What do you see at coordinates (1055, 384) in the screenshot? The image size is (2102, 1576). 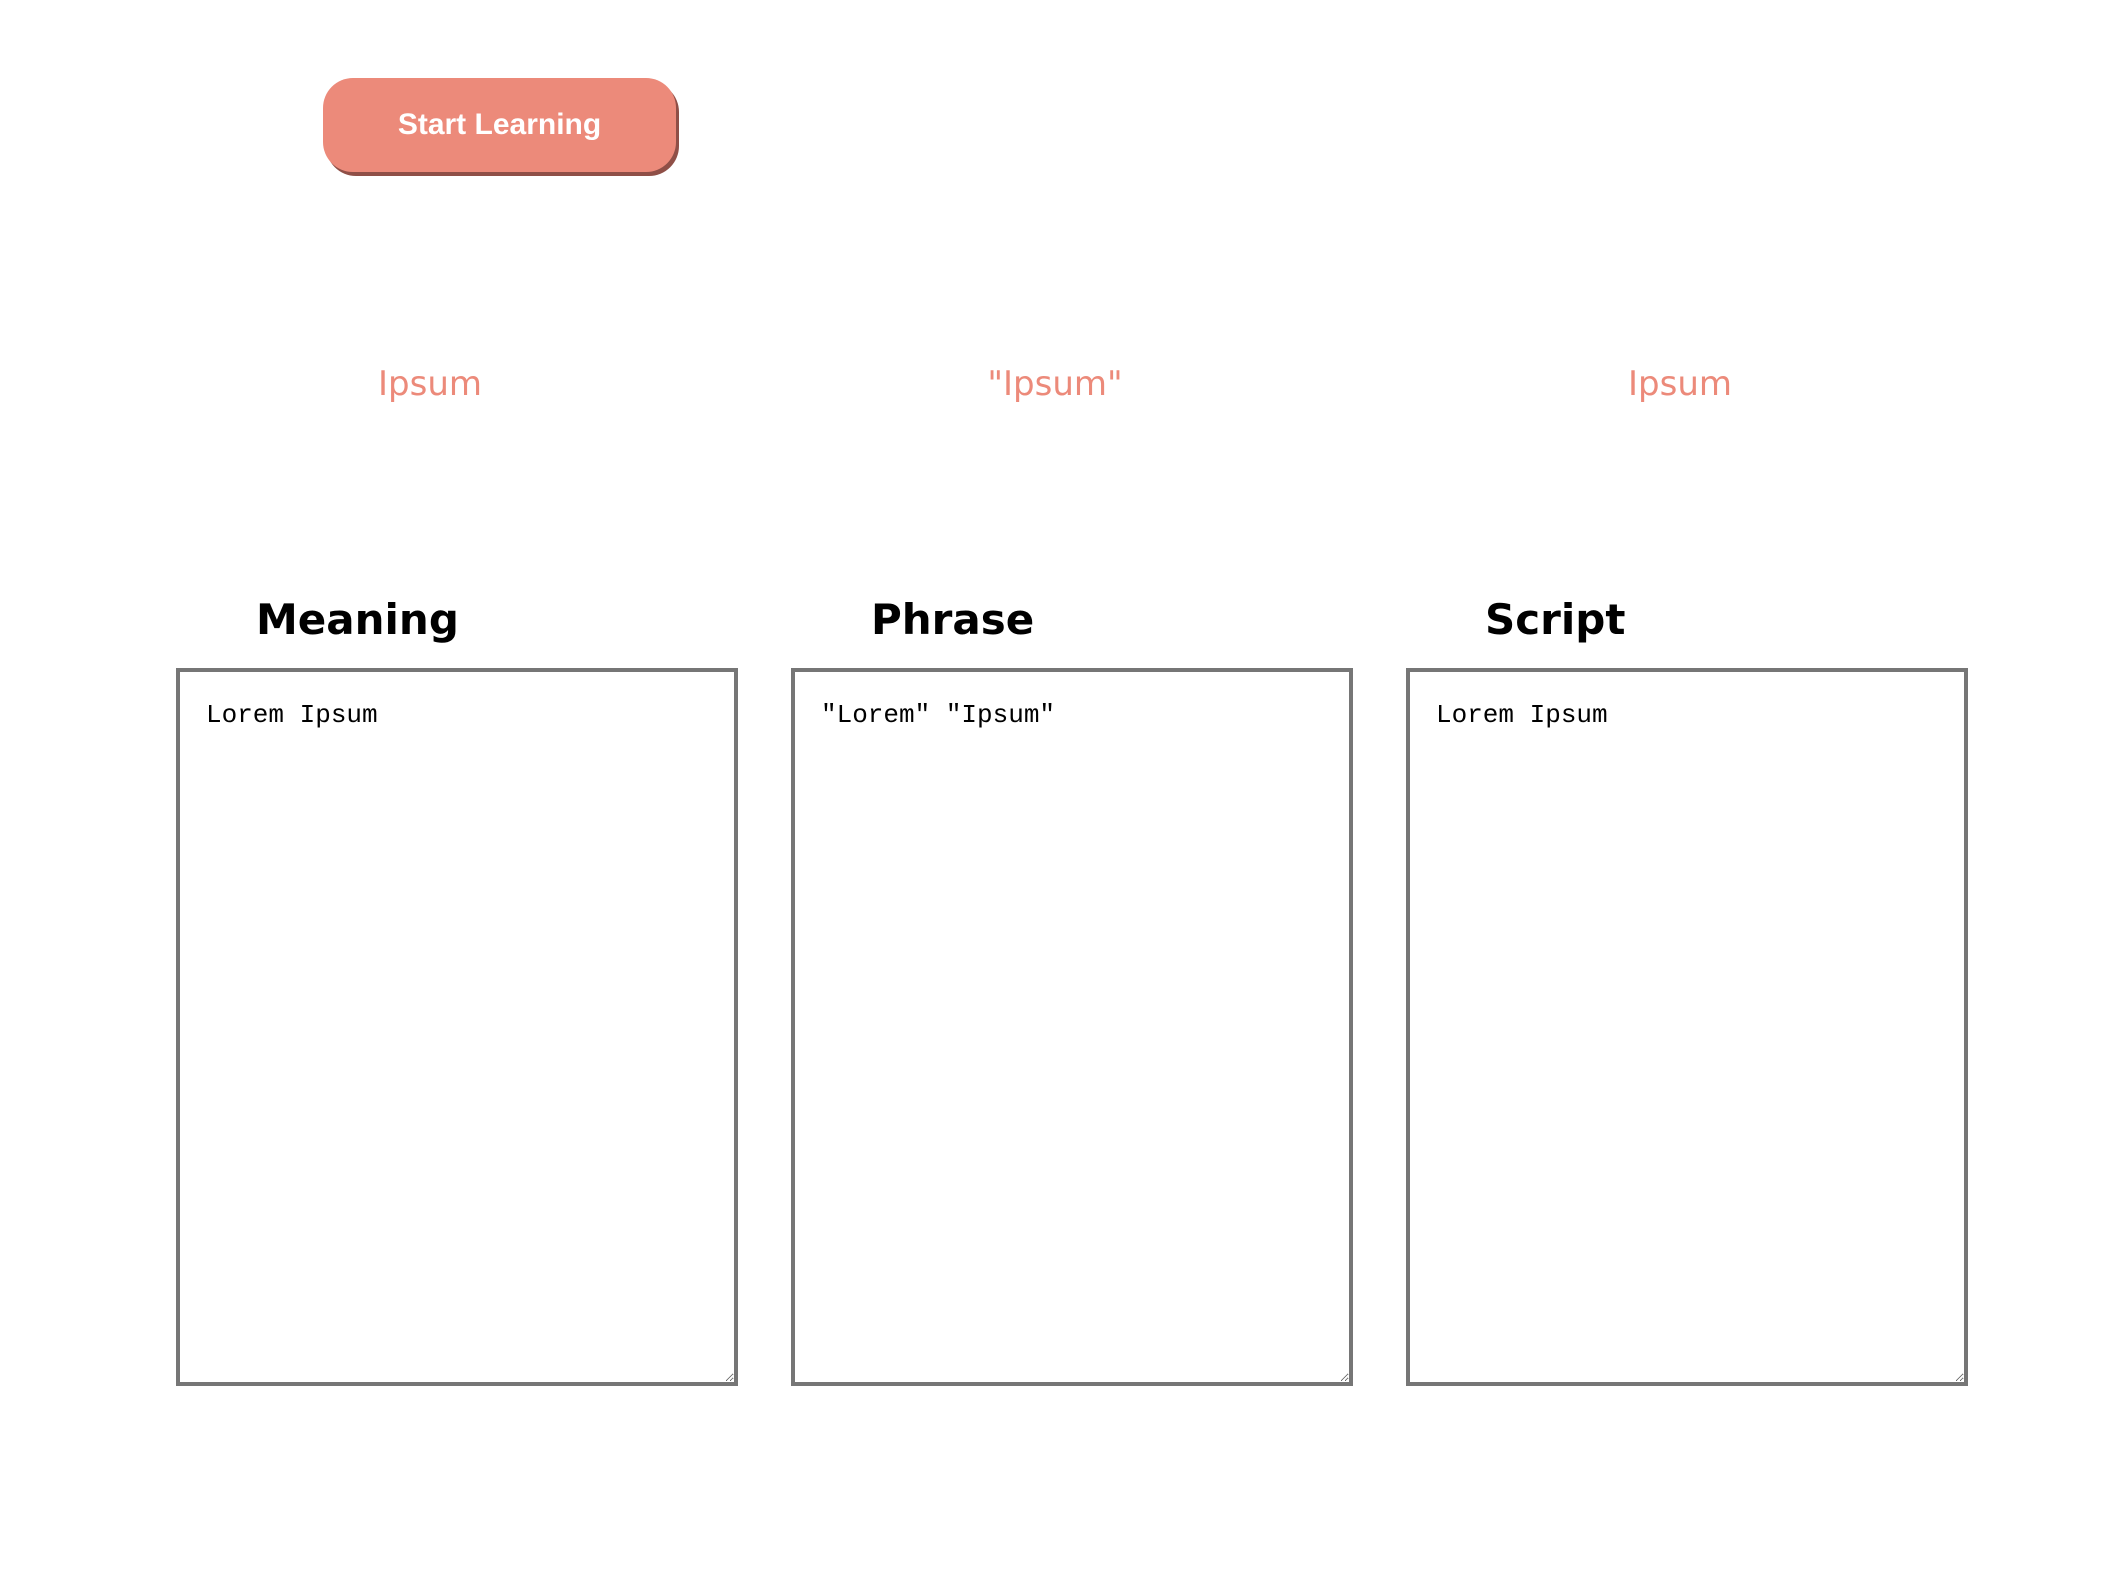 I see `phrase-word: "Ipsum"` at bounding box center [1055, 384].